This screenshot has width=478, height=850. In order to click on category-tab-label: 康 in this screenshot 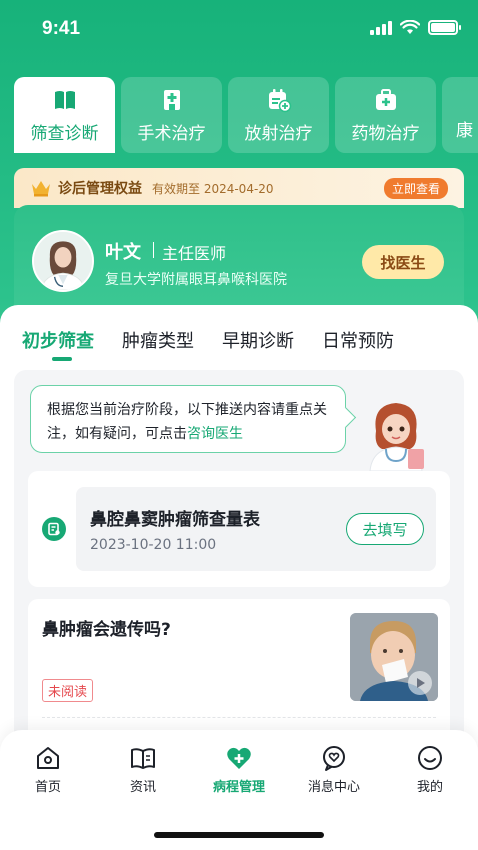, I will do `click(464, 131)`.